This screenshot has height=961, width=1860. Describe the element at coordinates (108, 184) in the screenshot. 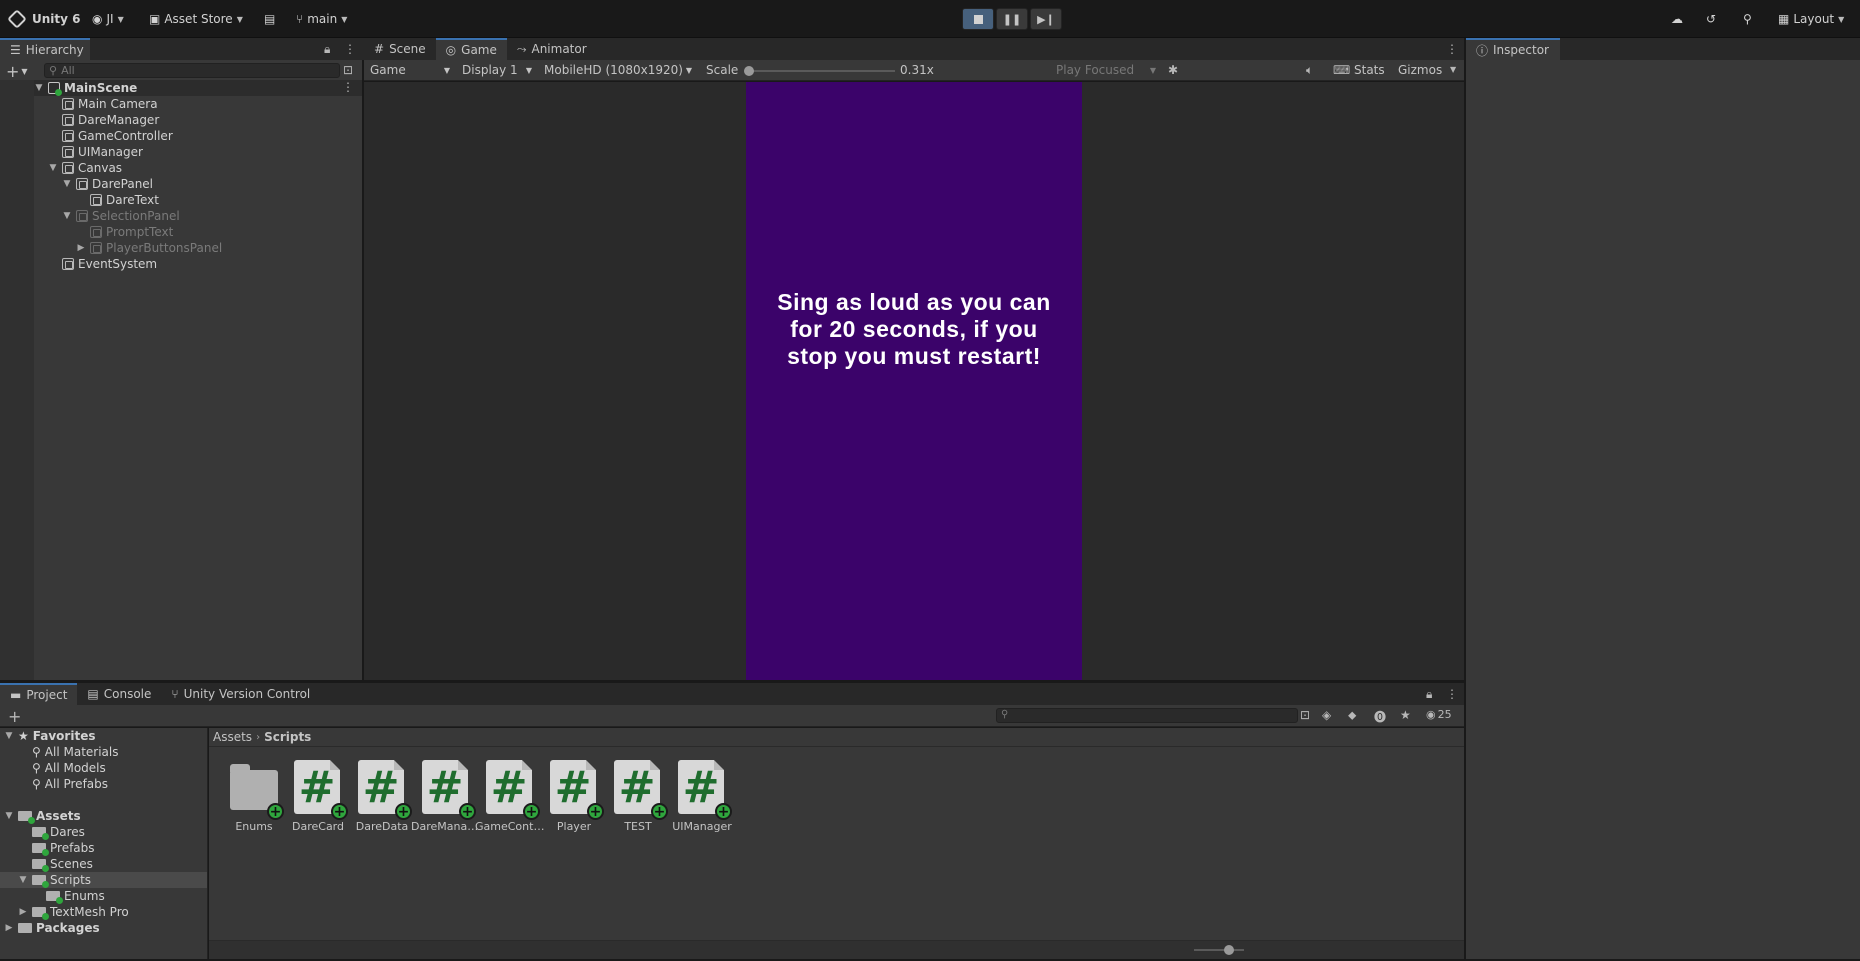

I see `hierarchy-item: ▼ DarePanel` at that location.